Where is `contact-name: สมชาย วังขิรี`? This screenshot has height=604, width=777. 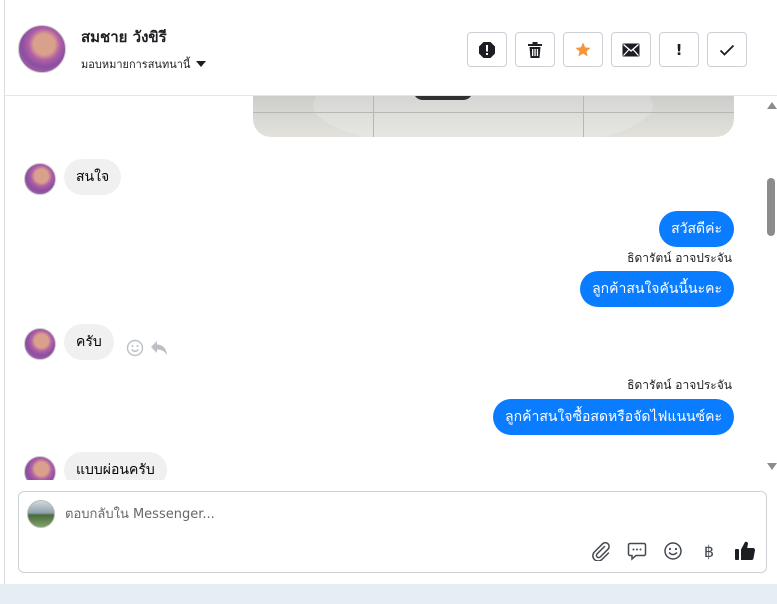
contact-name: สมชาย วังขิรี is located at coordinates (124, 37).